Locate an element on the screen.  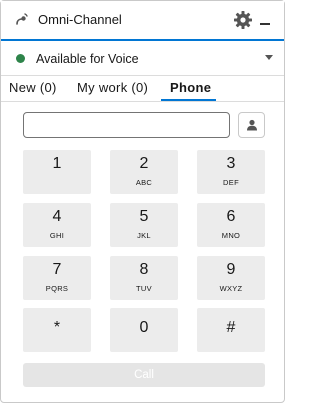
gear-icon is located at coordinates (243, 20).